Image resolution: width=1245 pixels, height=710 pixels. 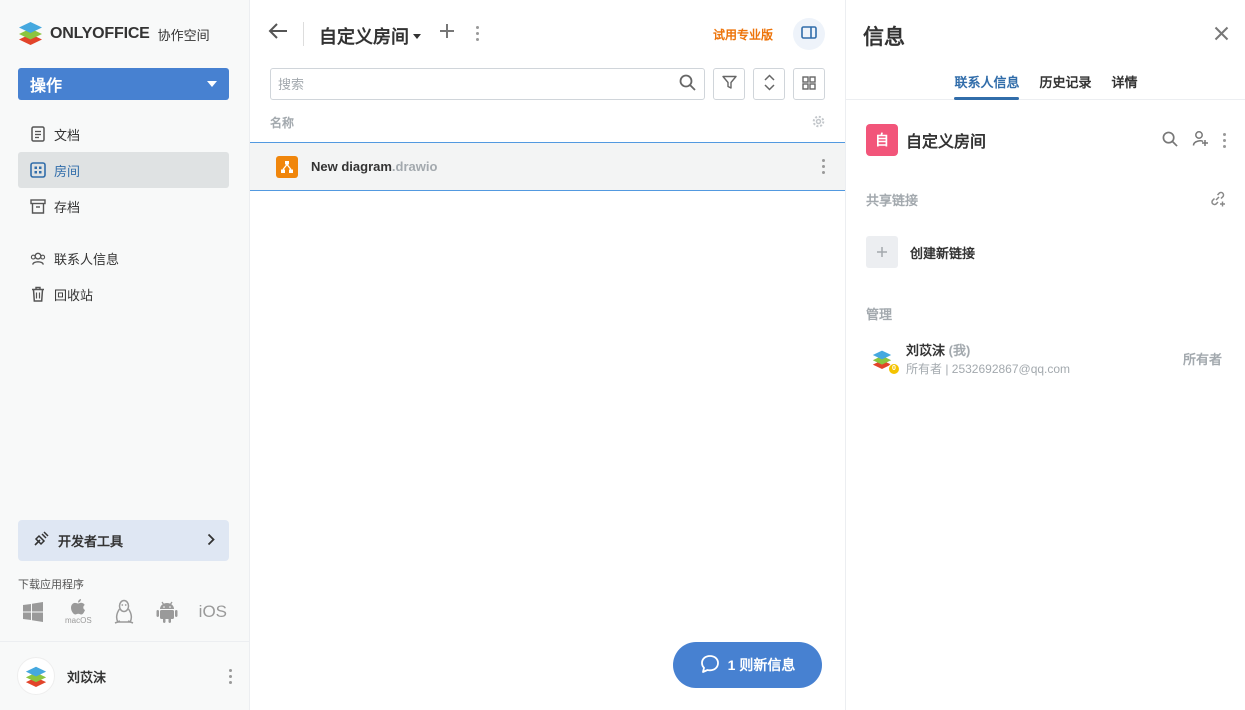 I want to click on member-name-text: 刘苡沫, so click(x=926, y=350).